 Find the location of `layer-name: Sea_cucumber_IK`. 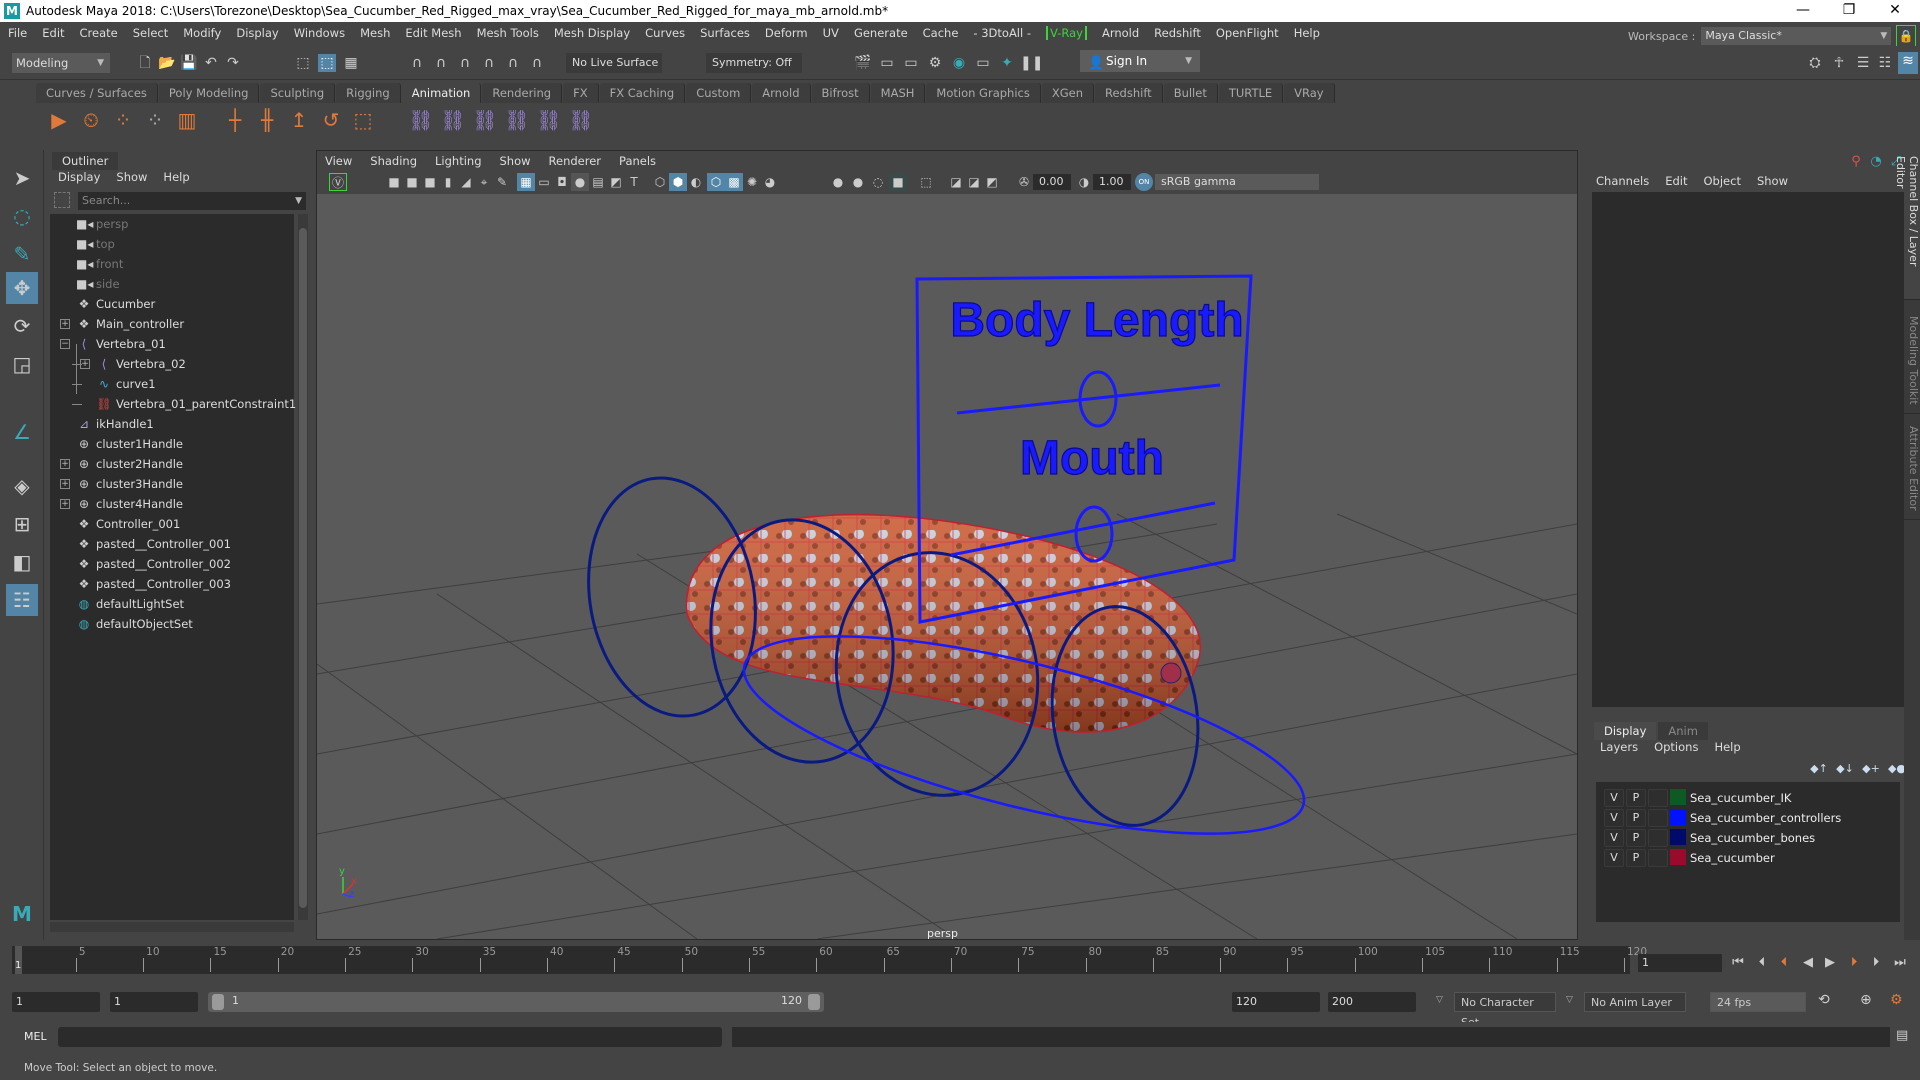

layer-name: Sea_cucumber_IK is located at coordinates (1740, 798).